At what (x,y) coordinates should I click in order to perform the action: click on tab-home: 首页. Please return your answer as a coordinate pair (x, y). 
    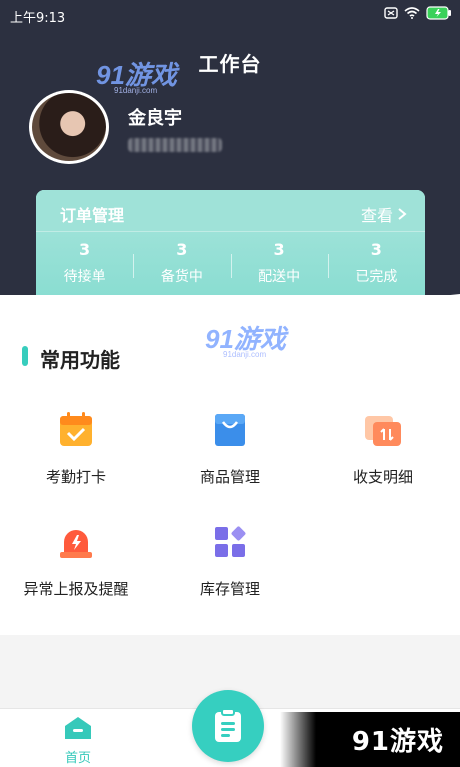
    Looking at the image, I should click on (78, 740).